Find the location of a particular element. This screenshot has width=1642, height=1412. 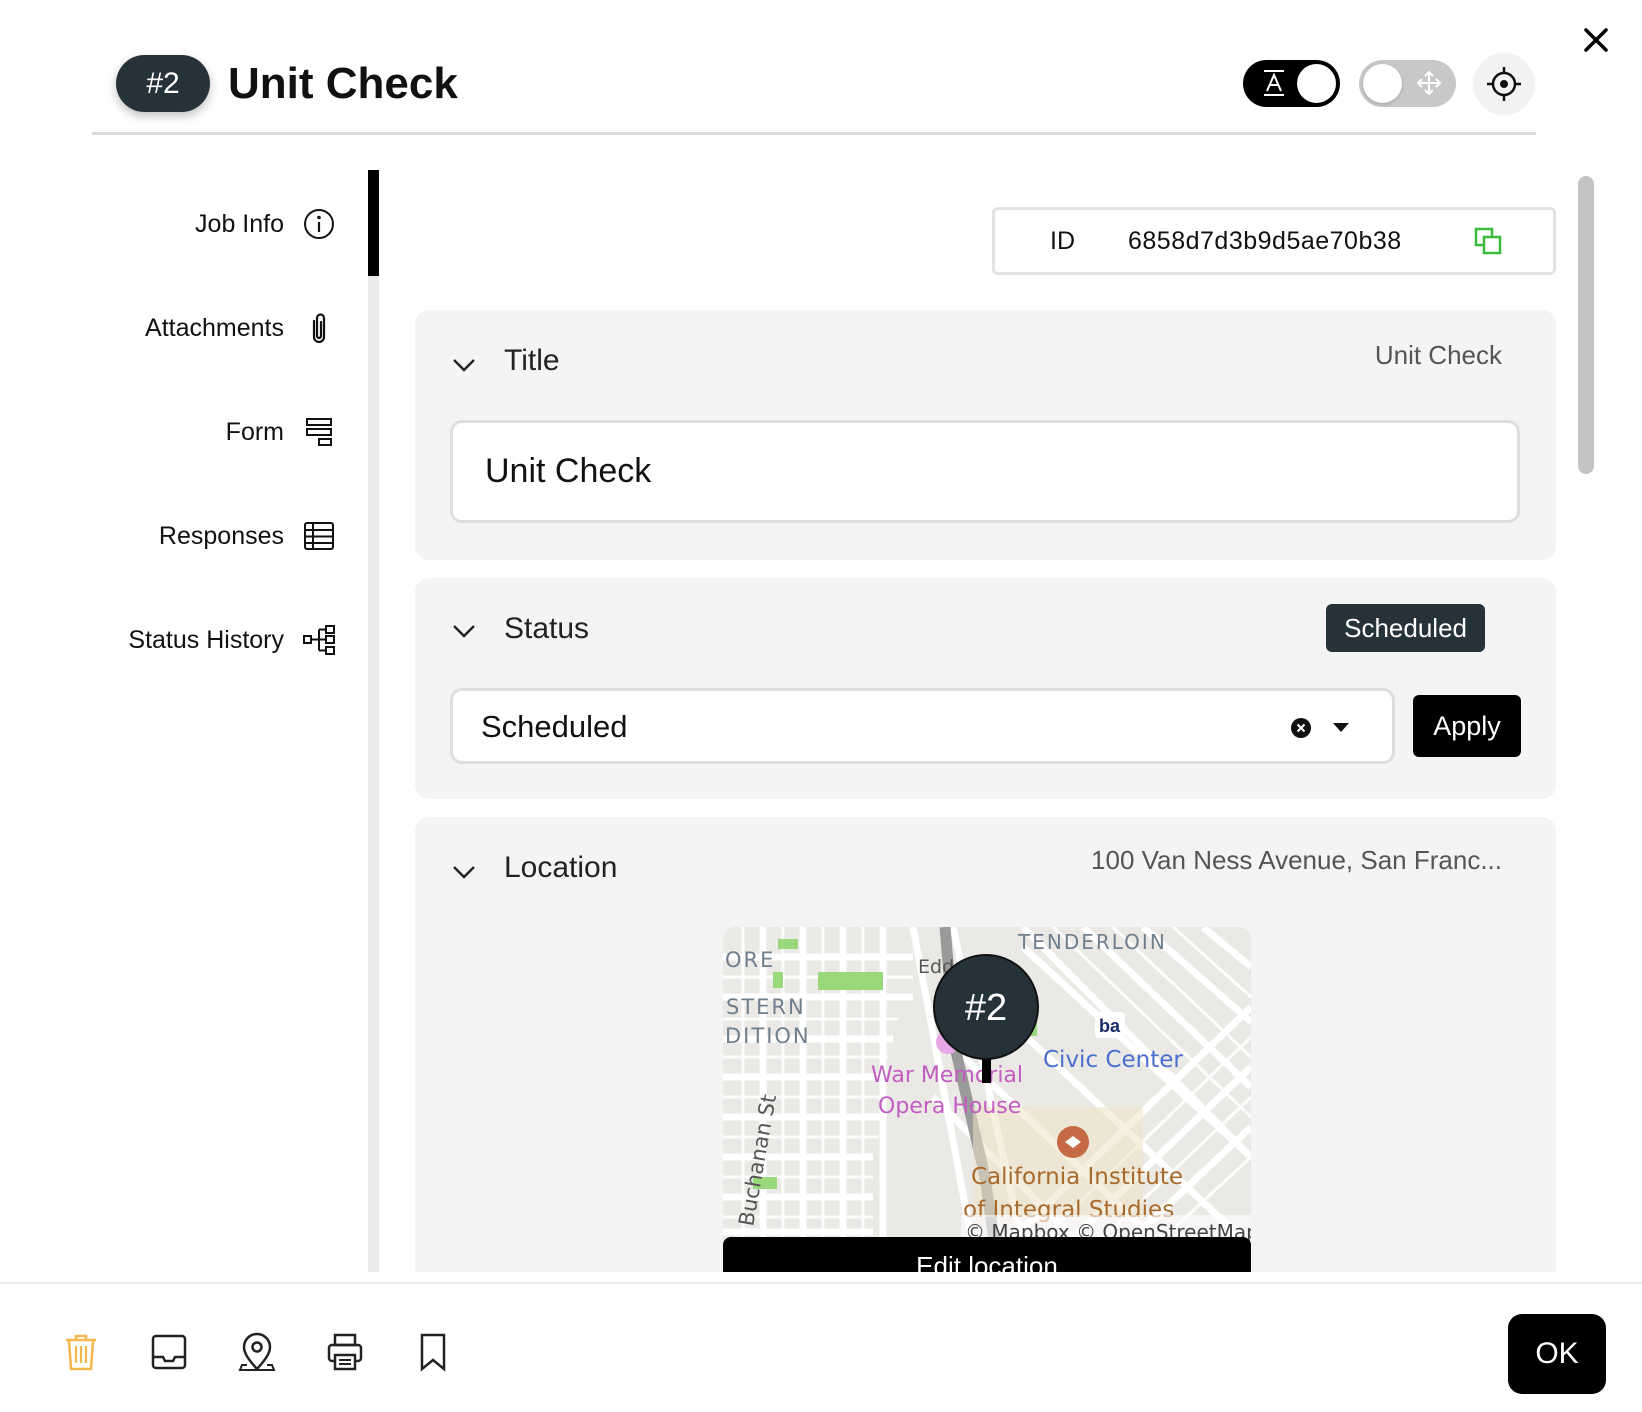

title-section: Title Unit Check is located at coordinates (985, 435).